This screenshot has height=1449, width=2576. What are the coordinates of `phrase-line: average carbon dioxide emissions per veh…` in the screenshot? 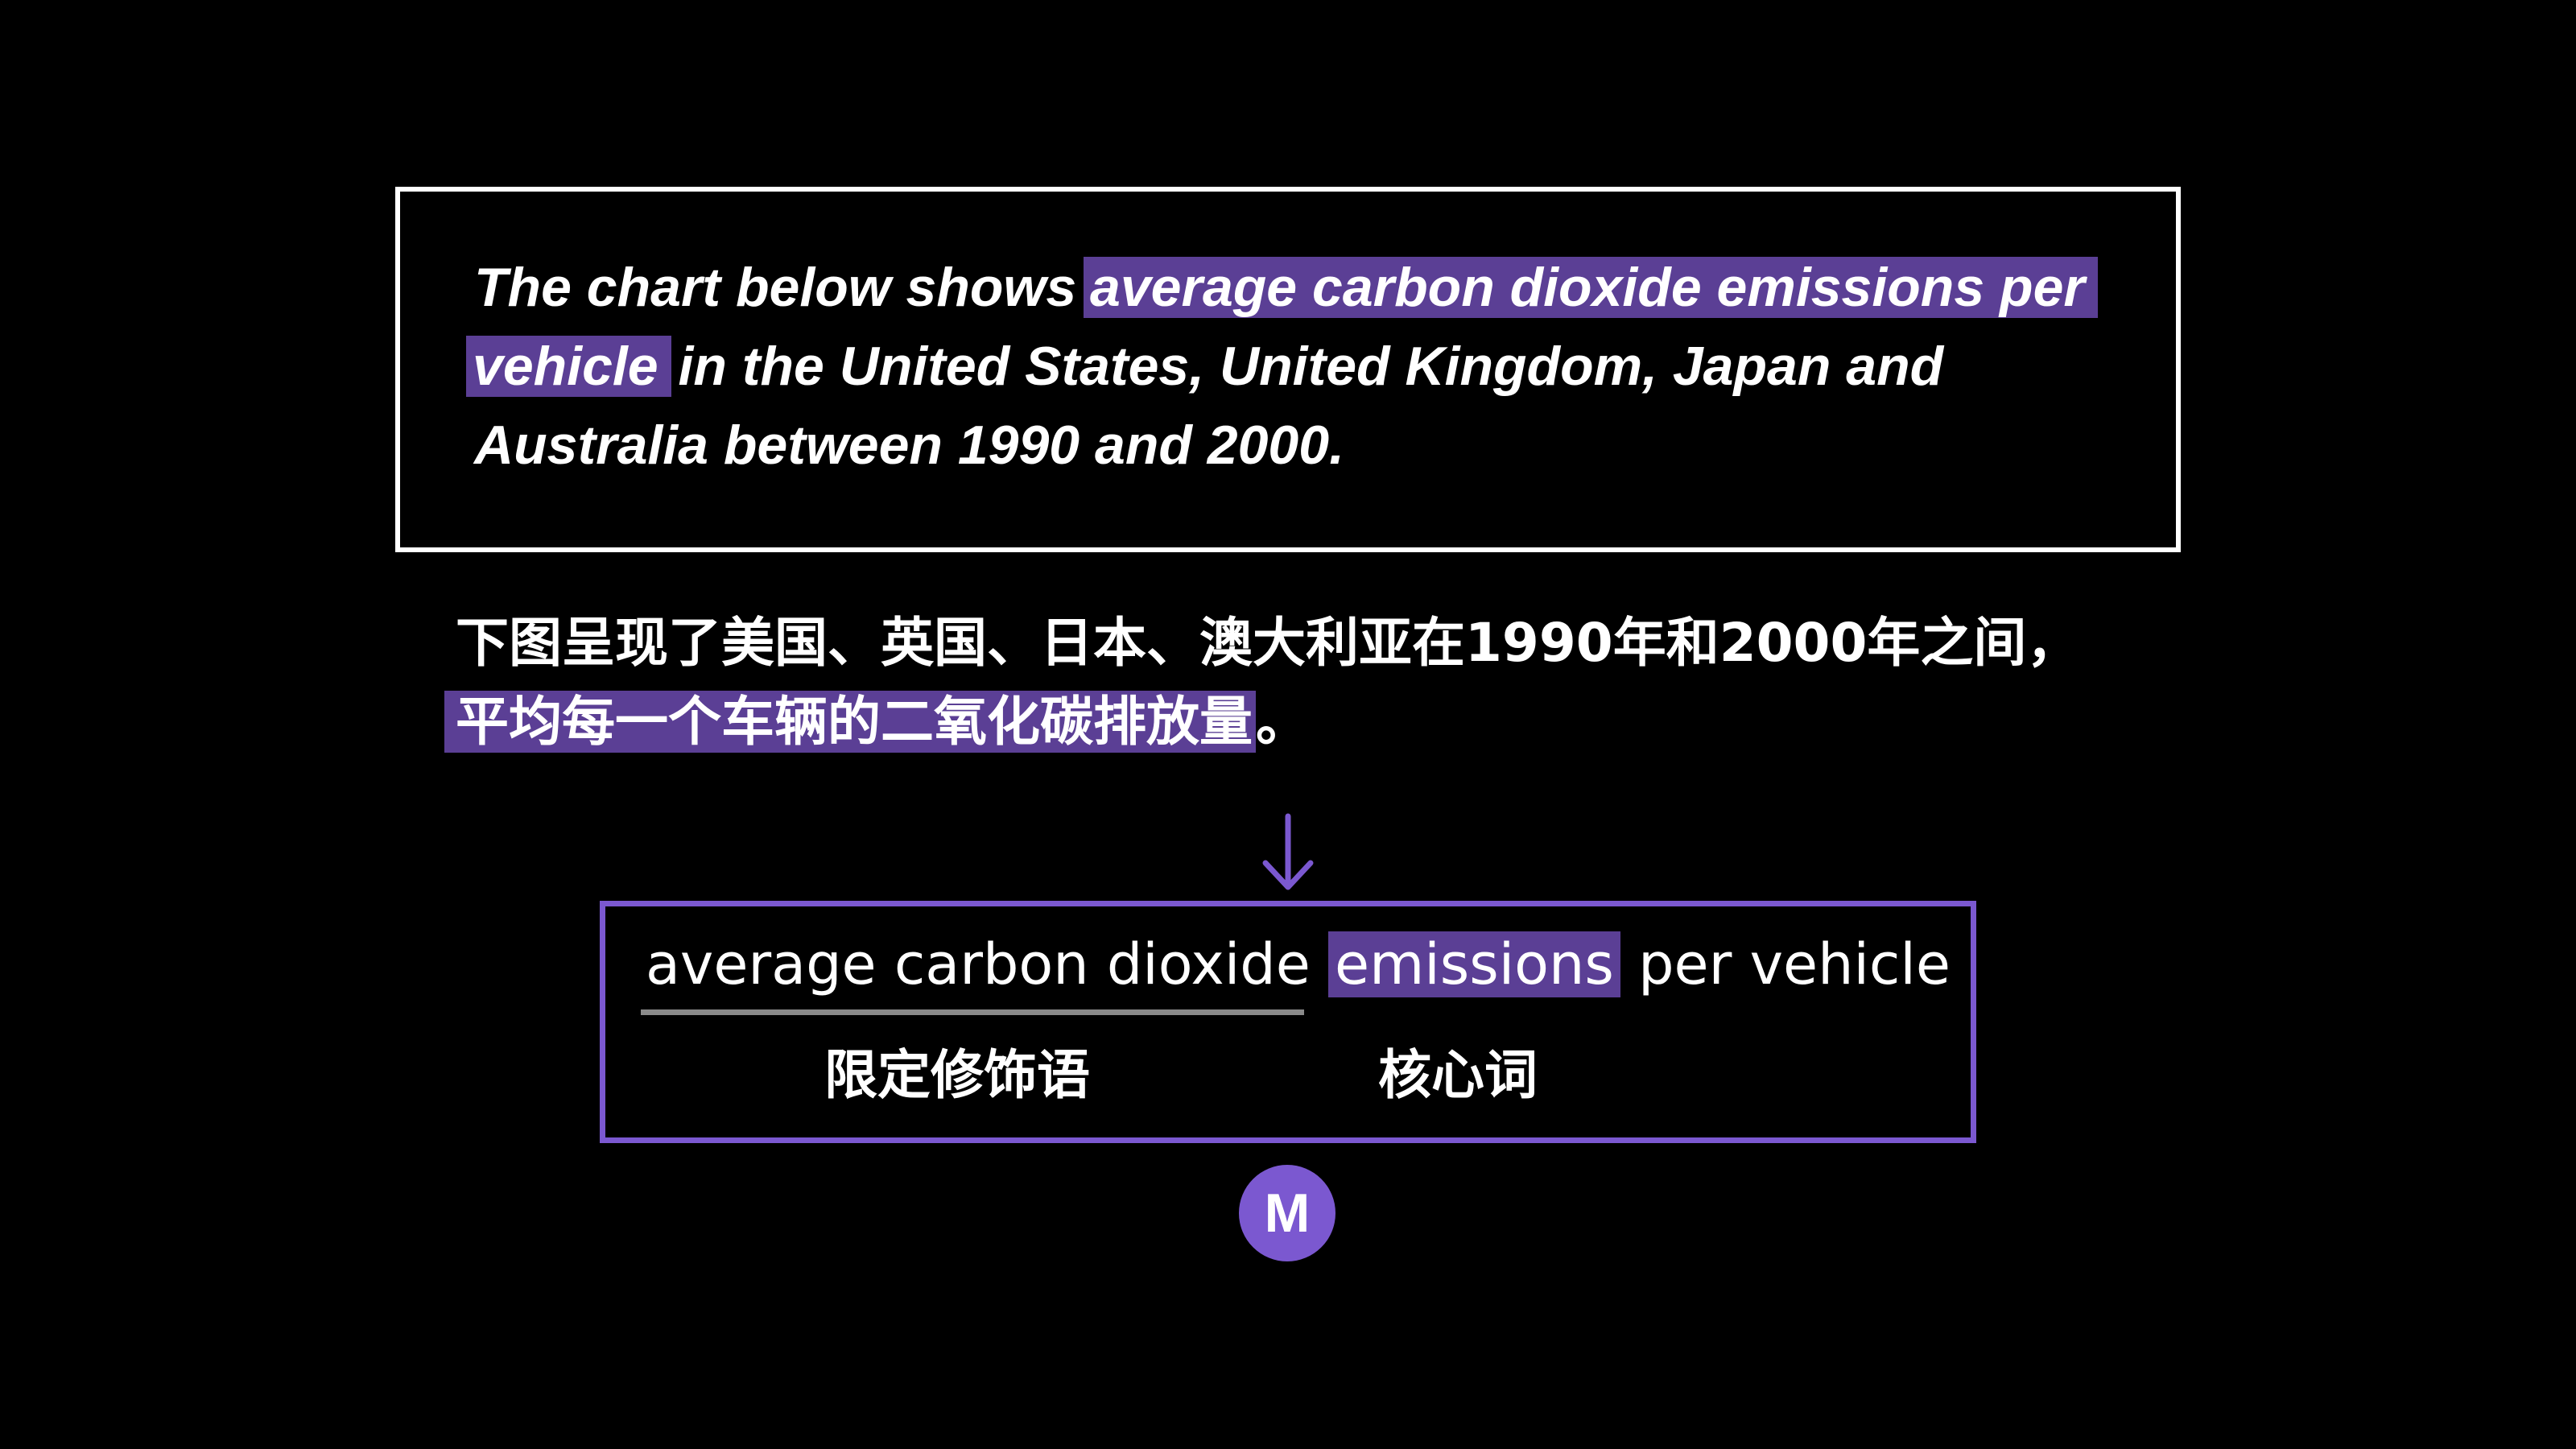 It's located at (1298, 965).